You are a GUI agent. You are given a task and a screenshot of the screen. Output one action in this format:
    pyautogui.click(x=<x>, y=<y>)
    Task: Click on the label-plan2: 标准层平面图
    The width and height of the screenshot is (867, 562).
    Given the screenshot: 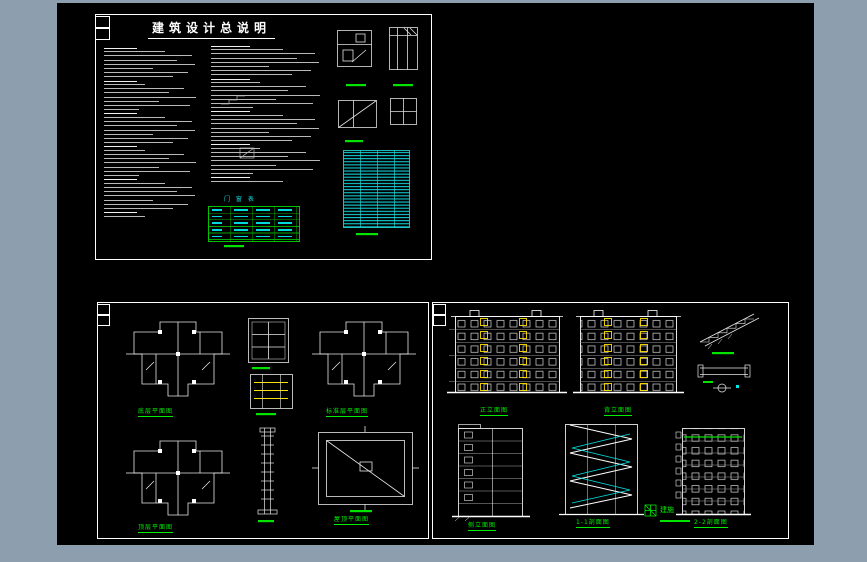 What is the action you would take?
    pyautogui.click(x=347, y=412)
    